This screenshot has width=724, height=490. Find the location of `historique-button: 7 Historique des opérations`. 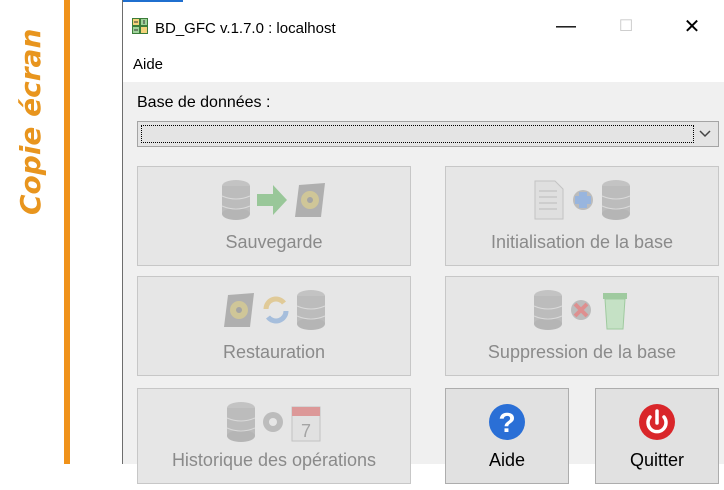

historique-button: 7 Historique des opérations is located at coordinates (274, 436).